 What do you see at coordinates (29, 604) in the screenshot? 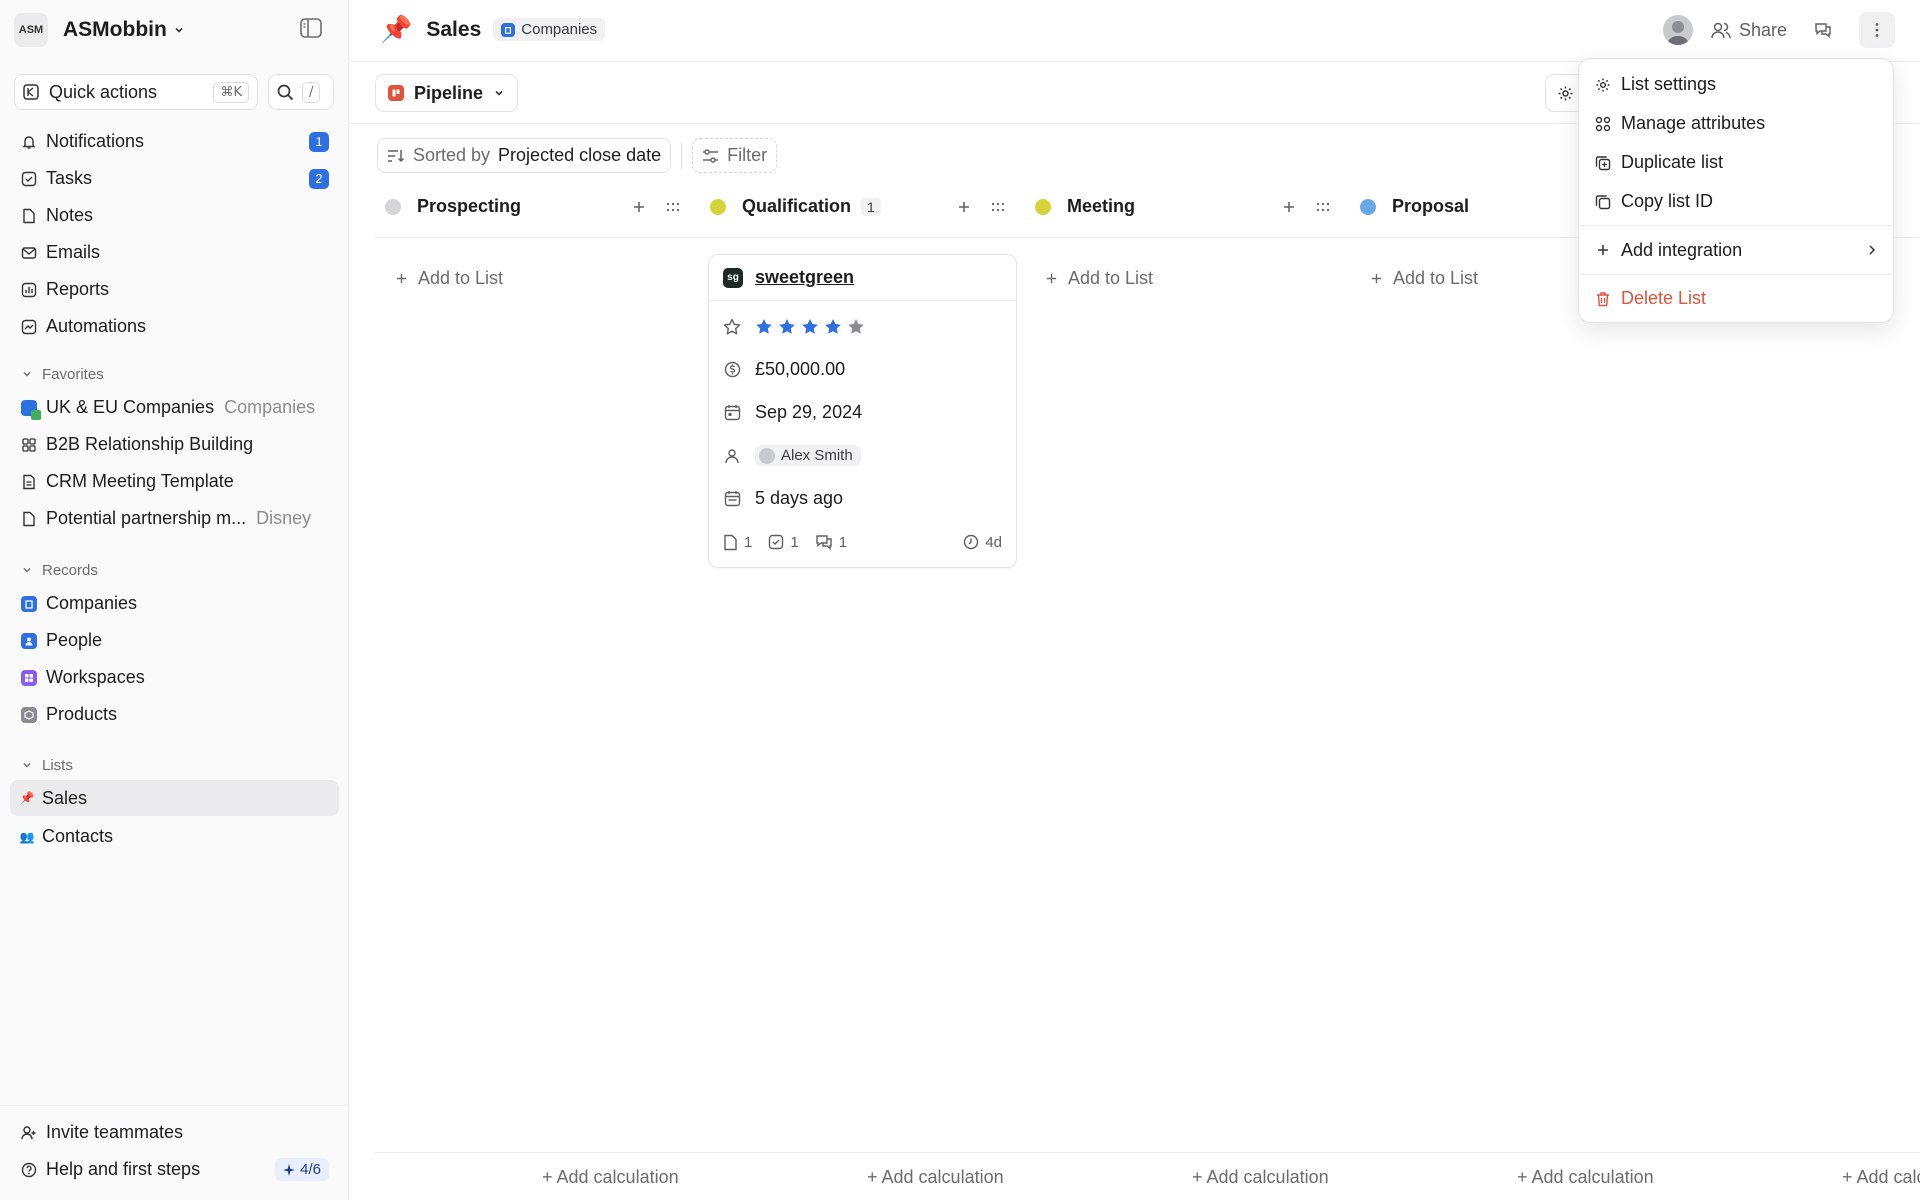
I see `companies-icon` at bounding box center [29, 604].